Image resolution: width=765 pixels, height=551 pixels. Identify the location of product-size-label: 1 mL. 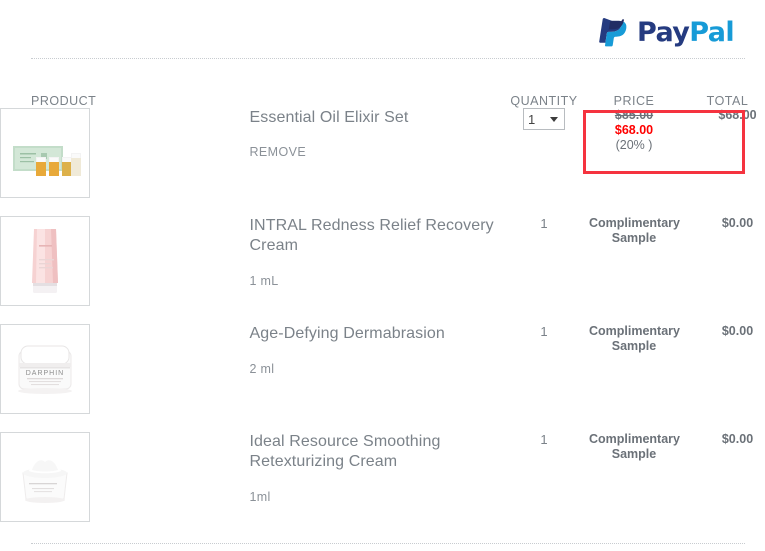
(264, 281).